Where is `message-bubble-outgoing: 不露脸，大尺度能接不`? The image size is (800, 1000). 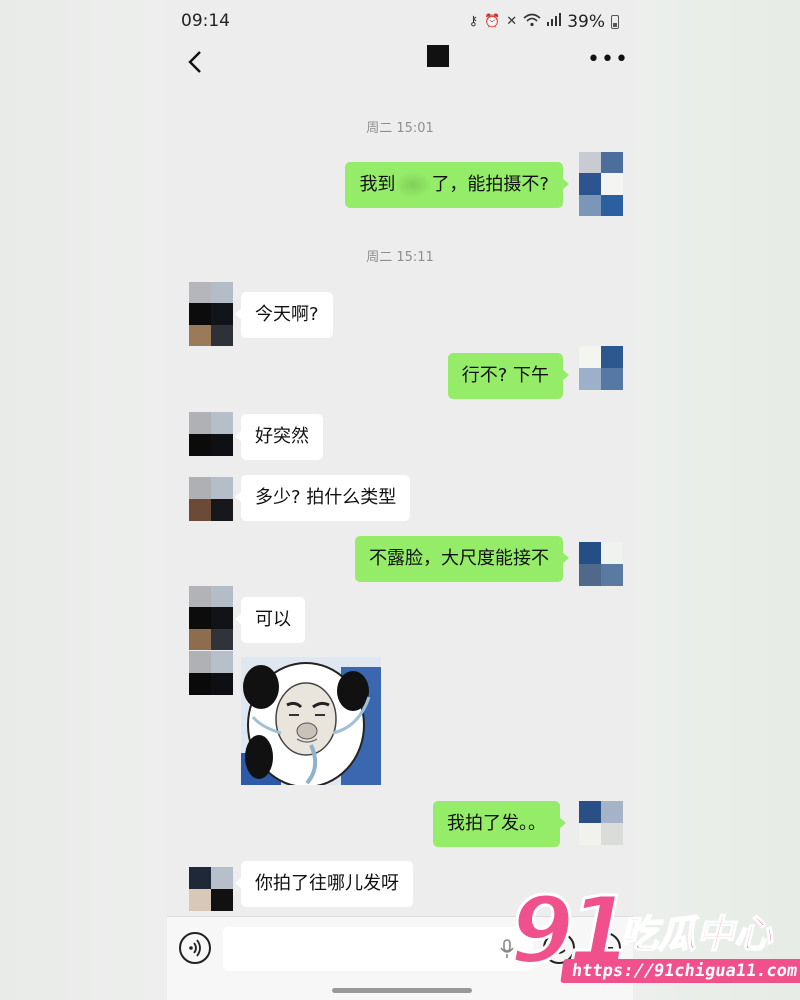
message-bubble-outgoing: 不露脸，大尺度能接不 is located at coordinates (462, 559).